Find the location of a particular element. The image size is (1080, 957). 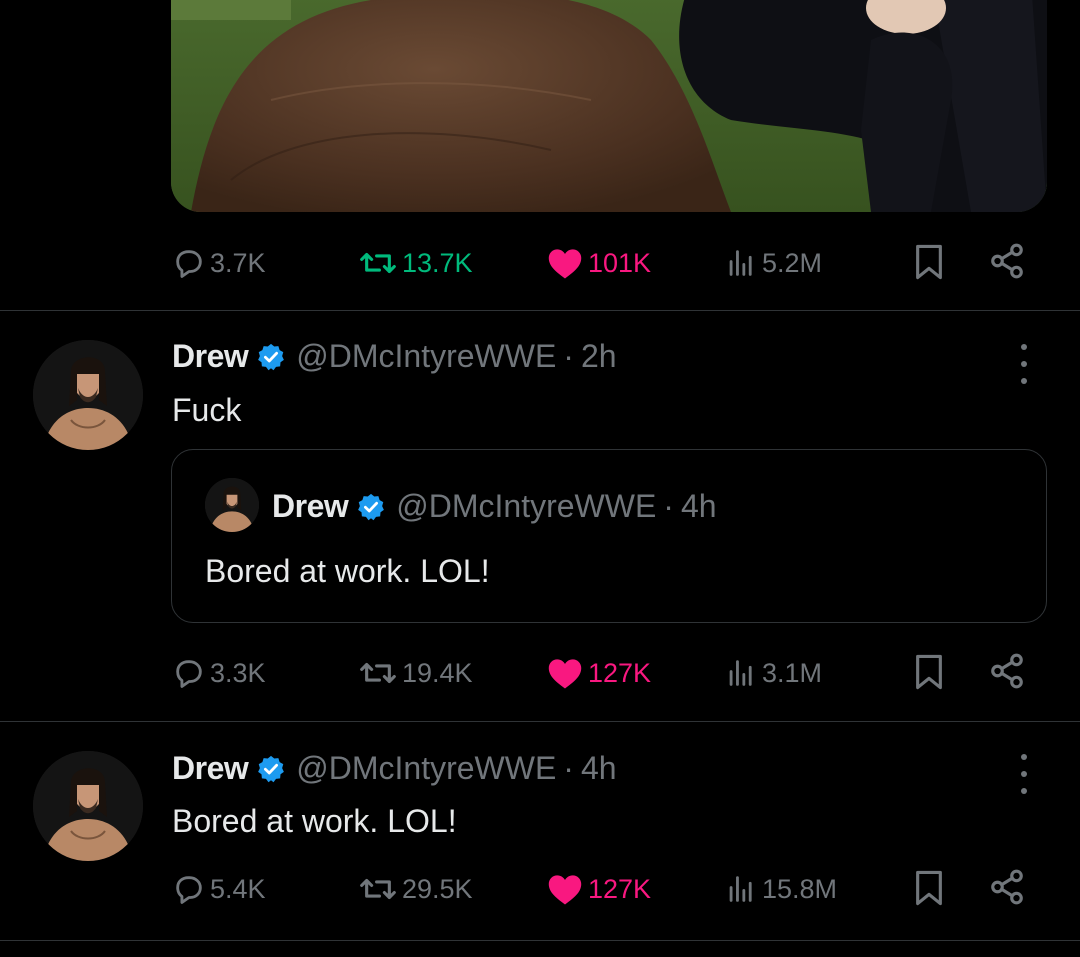

reply-count: 3.3K is located at coordinates (238, 672).